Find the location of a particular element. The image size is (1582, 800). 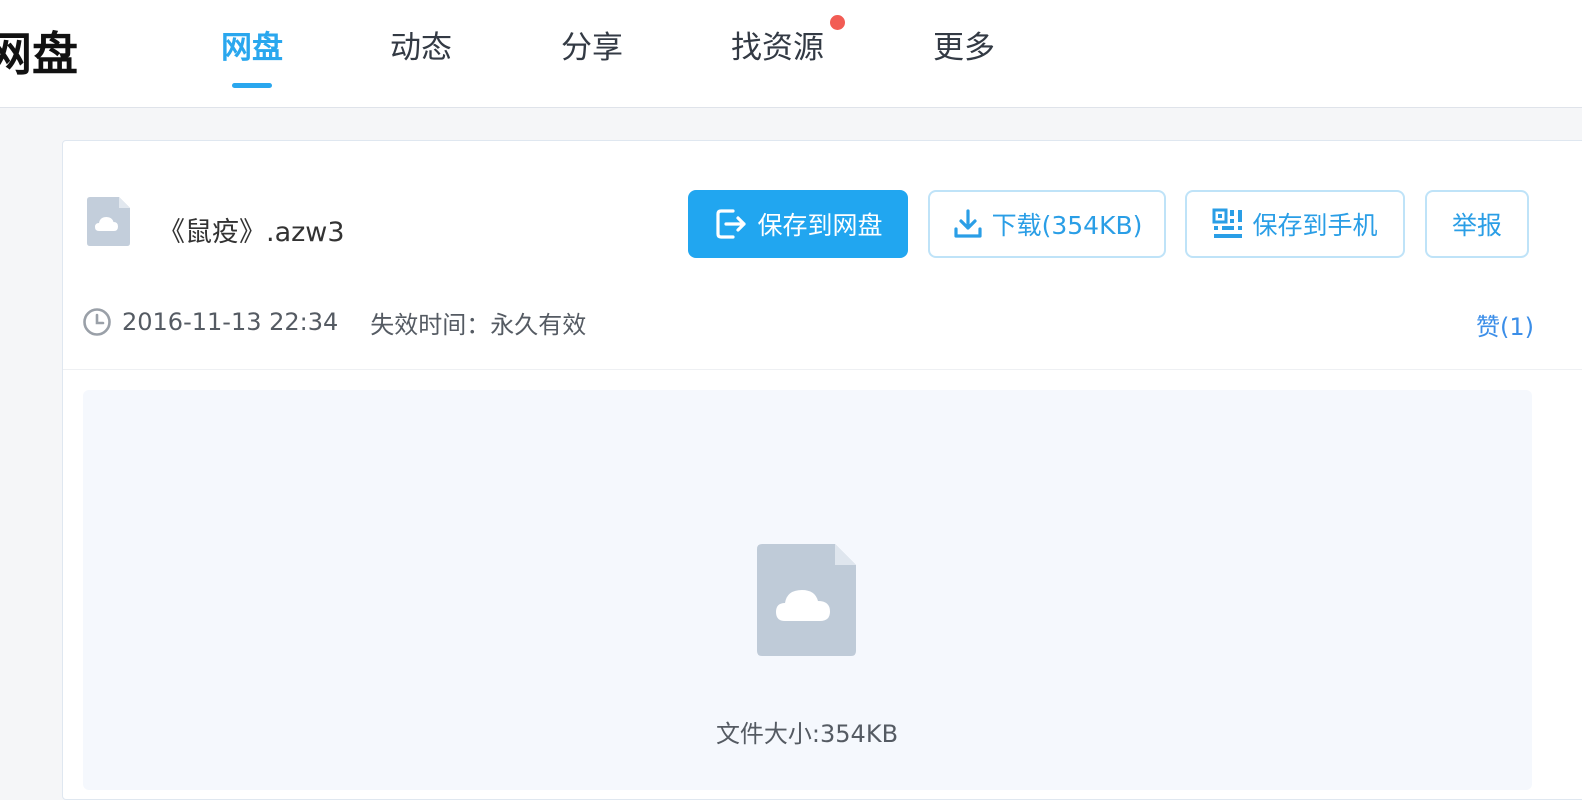

download-button: 下载(354KB) is located at coordinates (1047, 224).